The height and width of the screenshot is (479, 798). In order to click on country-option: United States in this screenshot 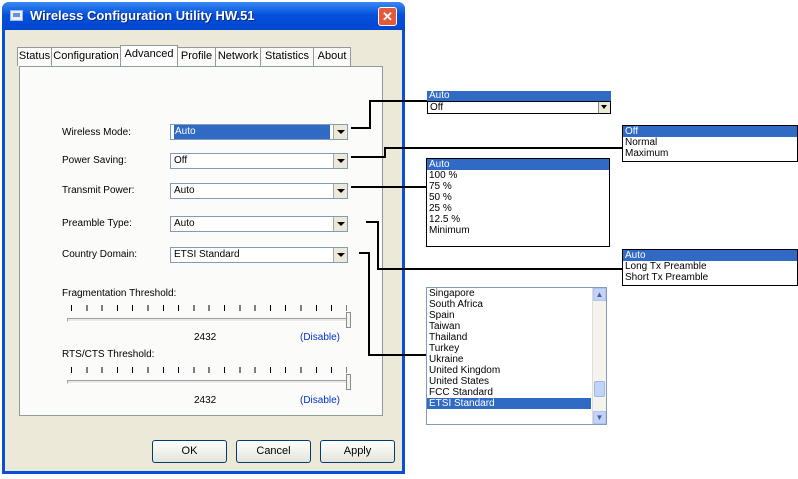, I will do `click(516, 381)`.